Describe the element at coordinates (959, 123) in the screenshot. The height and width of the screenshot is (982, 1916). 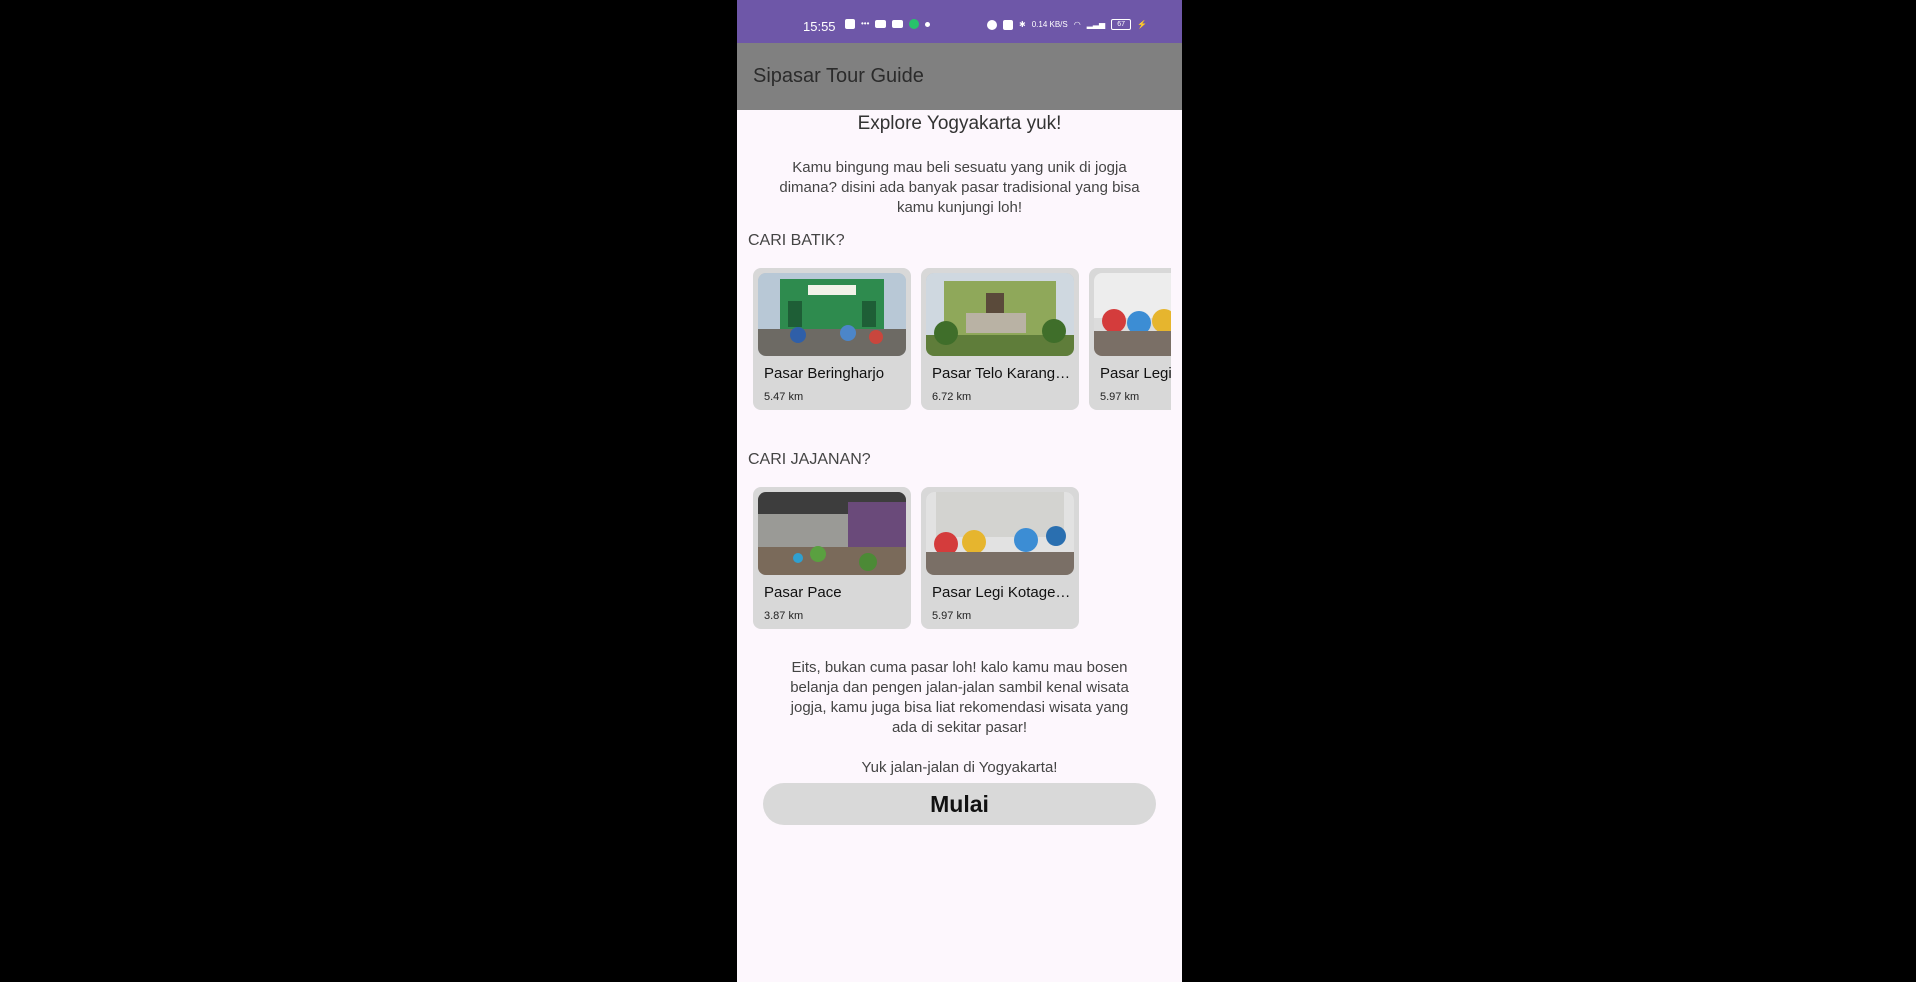
I see `page-heading: Explore Yogyakarta yuk!` at that location.